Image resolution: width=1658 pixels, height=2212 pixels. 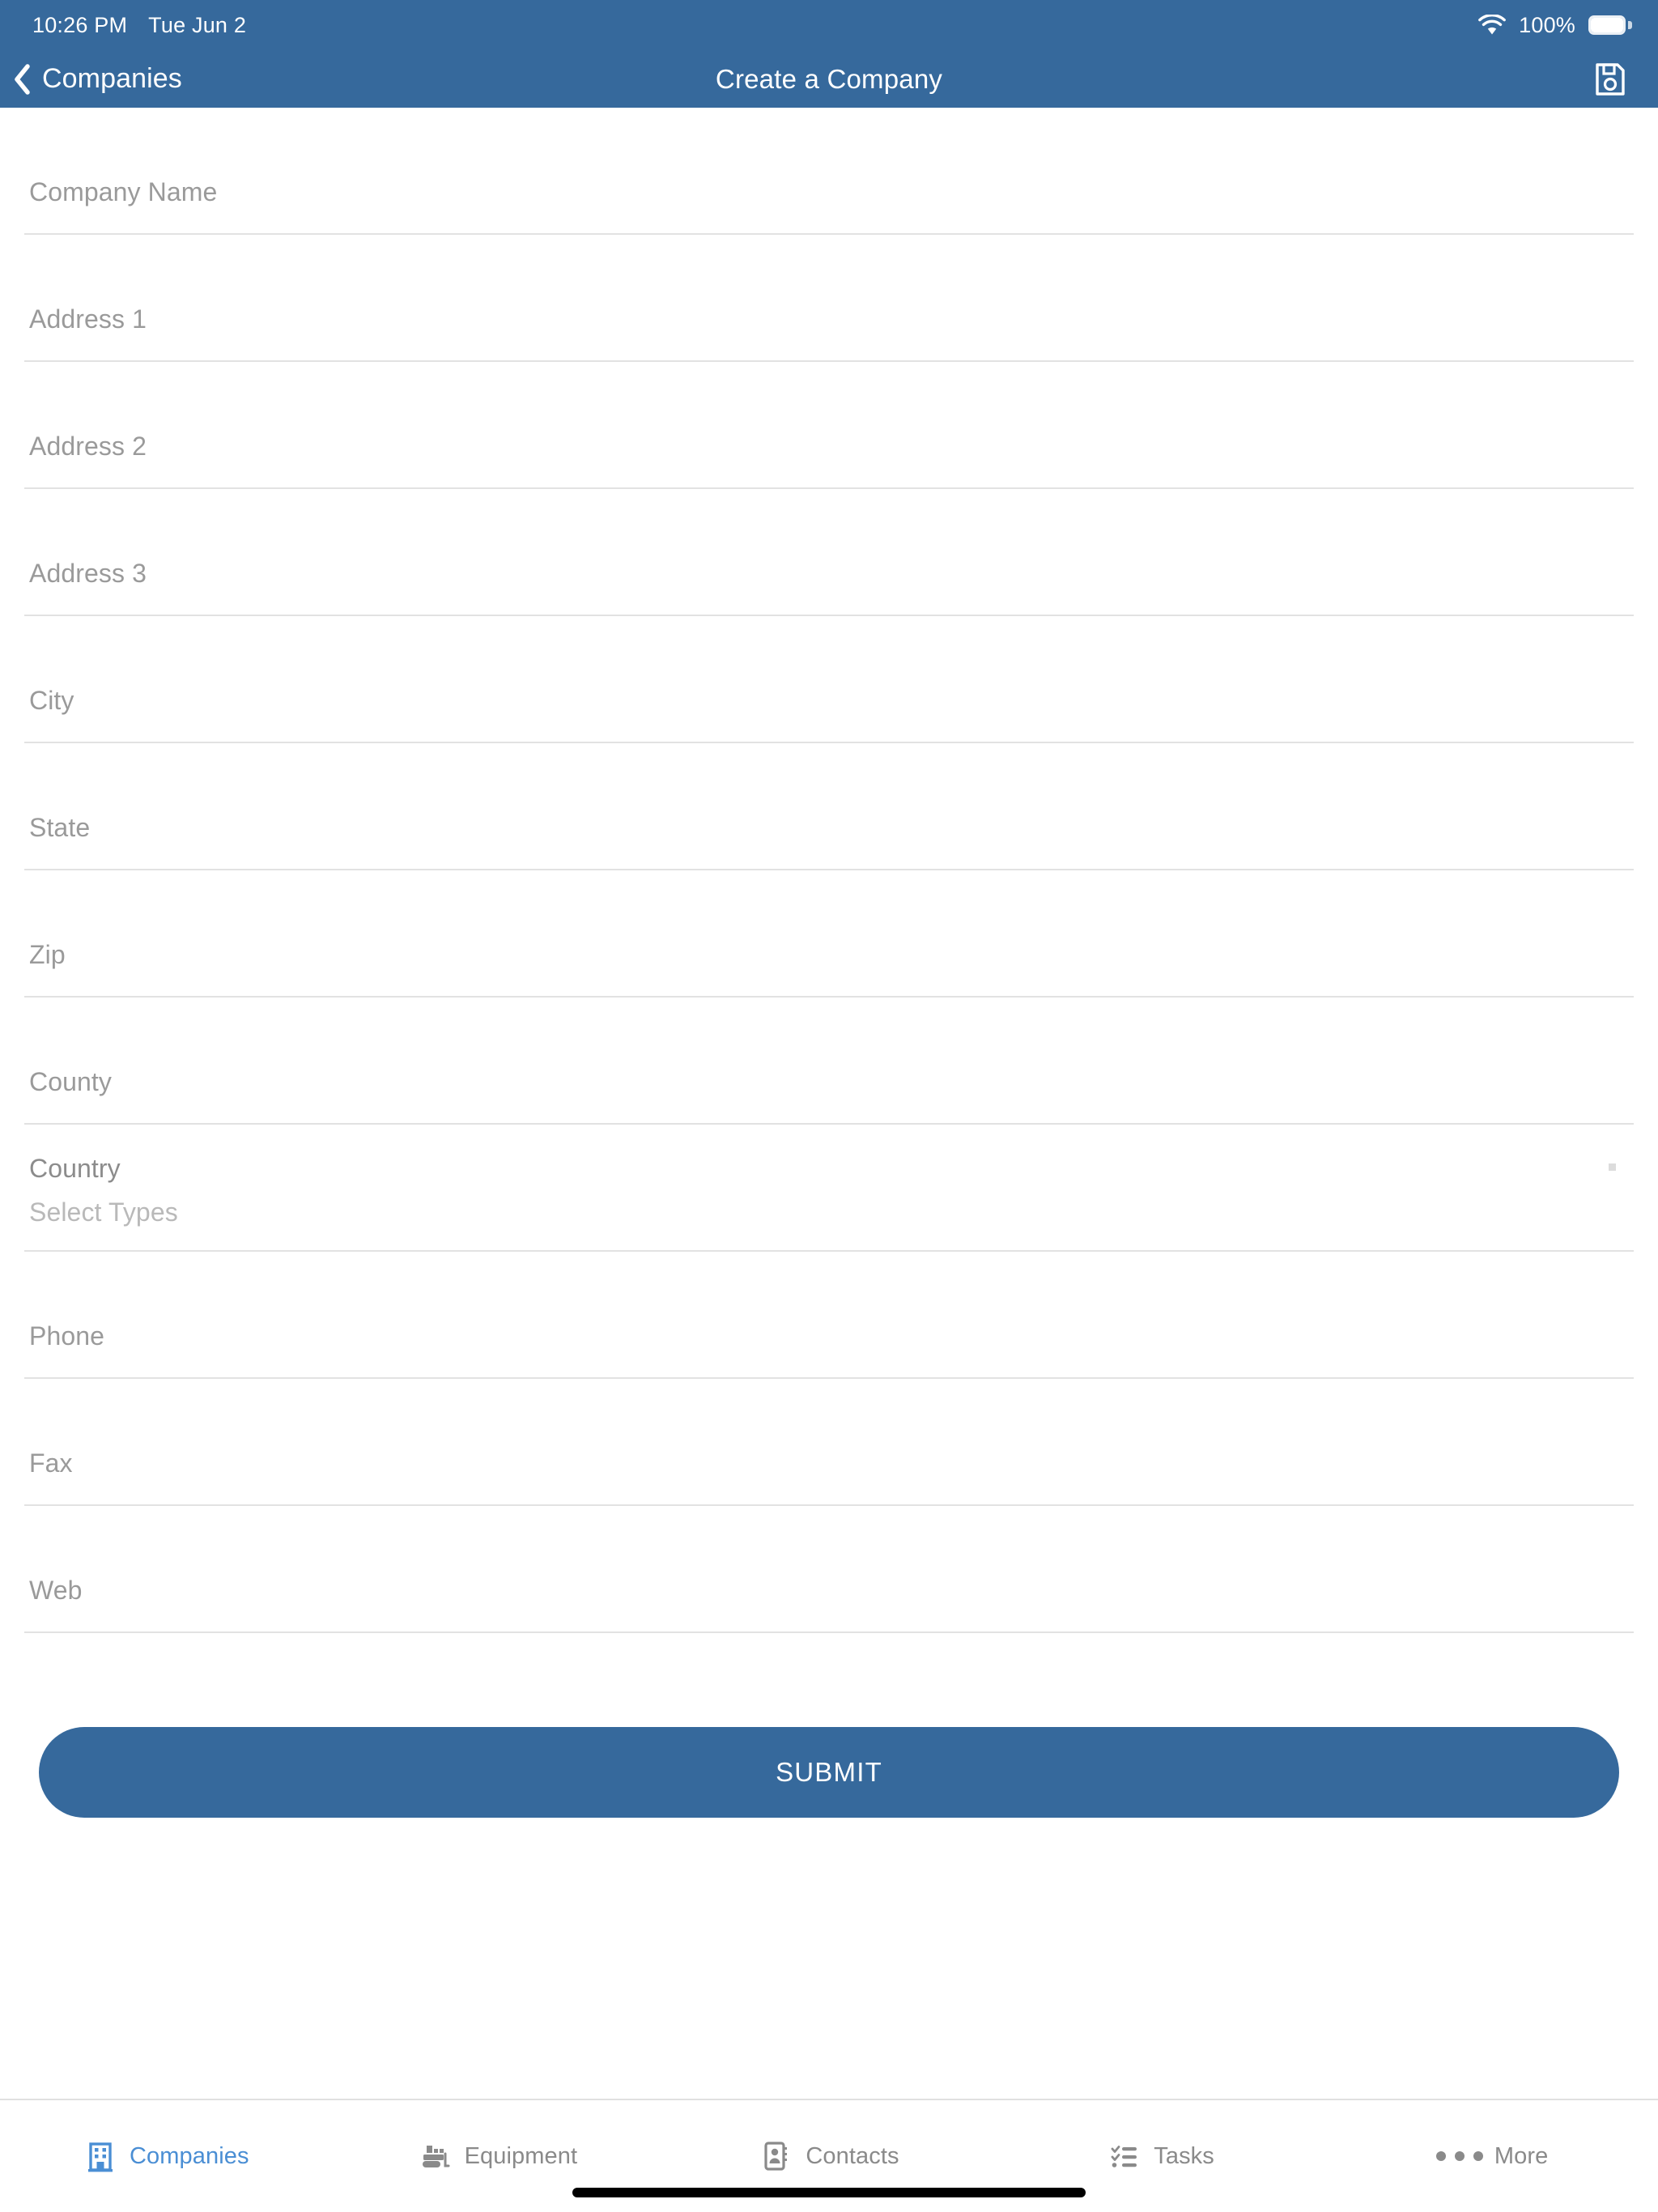 I want to click on country-label: Country, so click(x=75, y=1169).